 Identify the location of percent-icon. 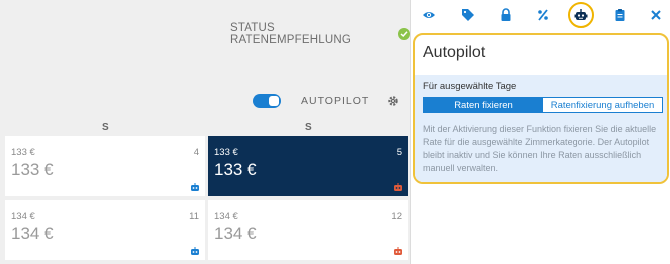
(543, 15).